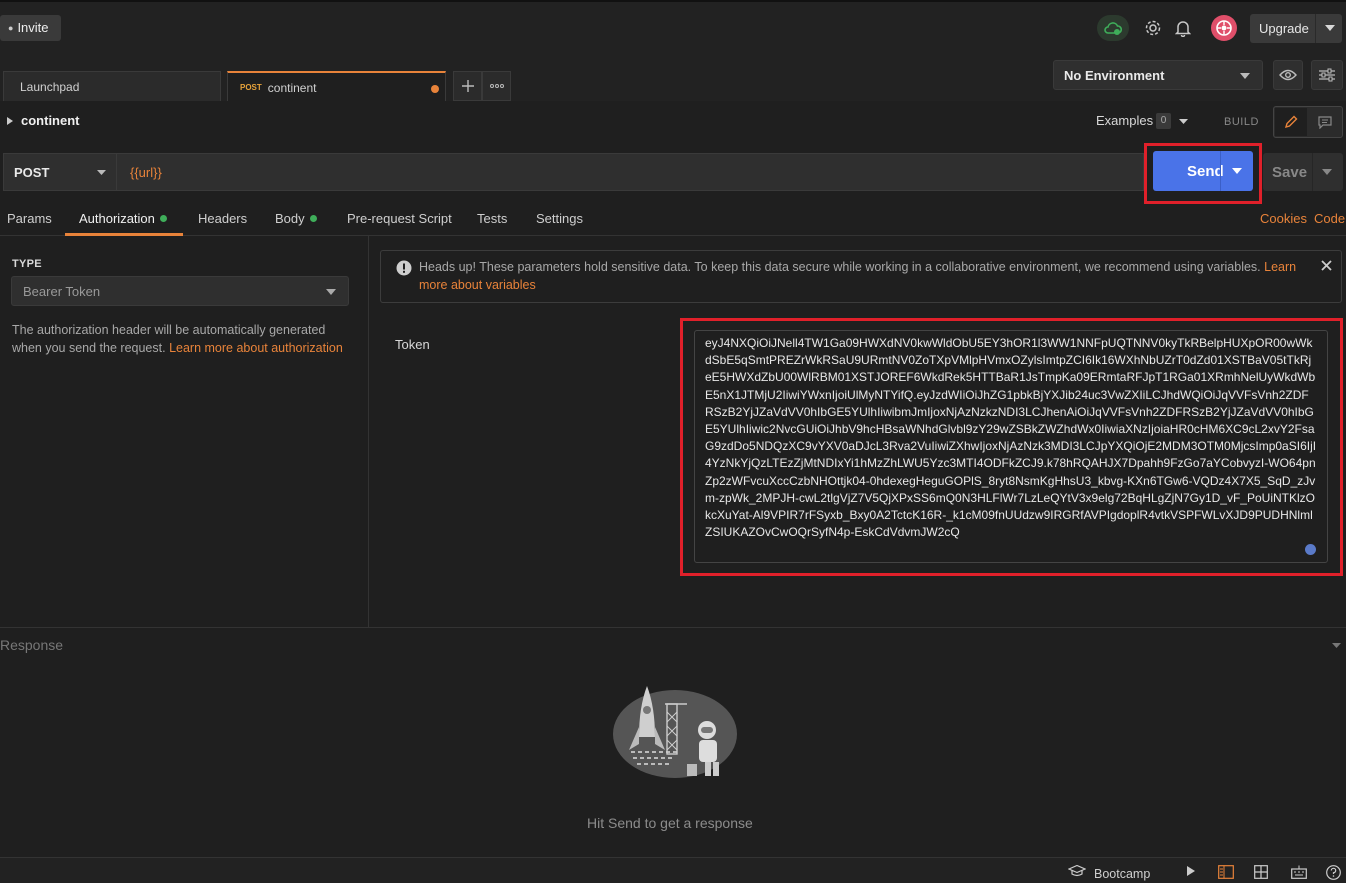 The image size is (1346, 883). I want to click on tab-params: Params, so click(29, 218).